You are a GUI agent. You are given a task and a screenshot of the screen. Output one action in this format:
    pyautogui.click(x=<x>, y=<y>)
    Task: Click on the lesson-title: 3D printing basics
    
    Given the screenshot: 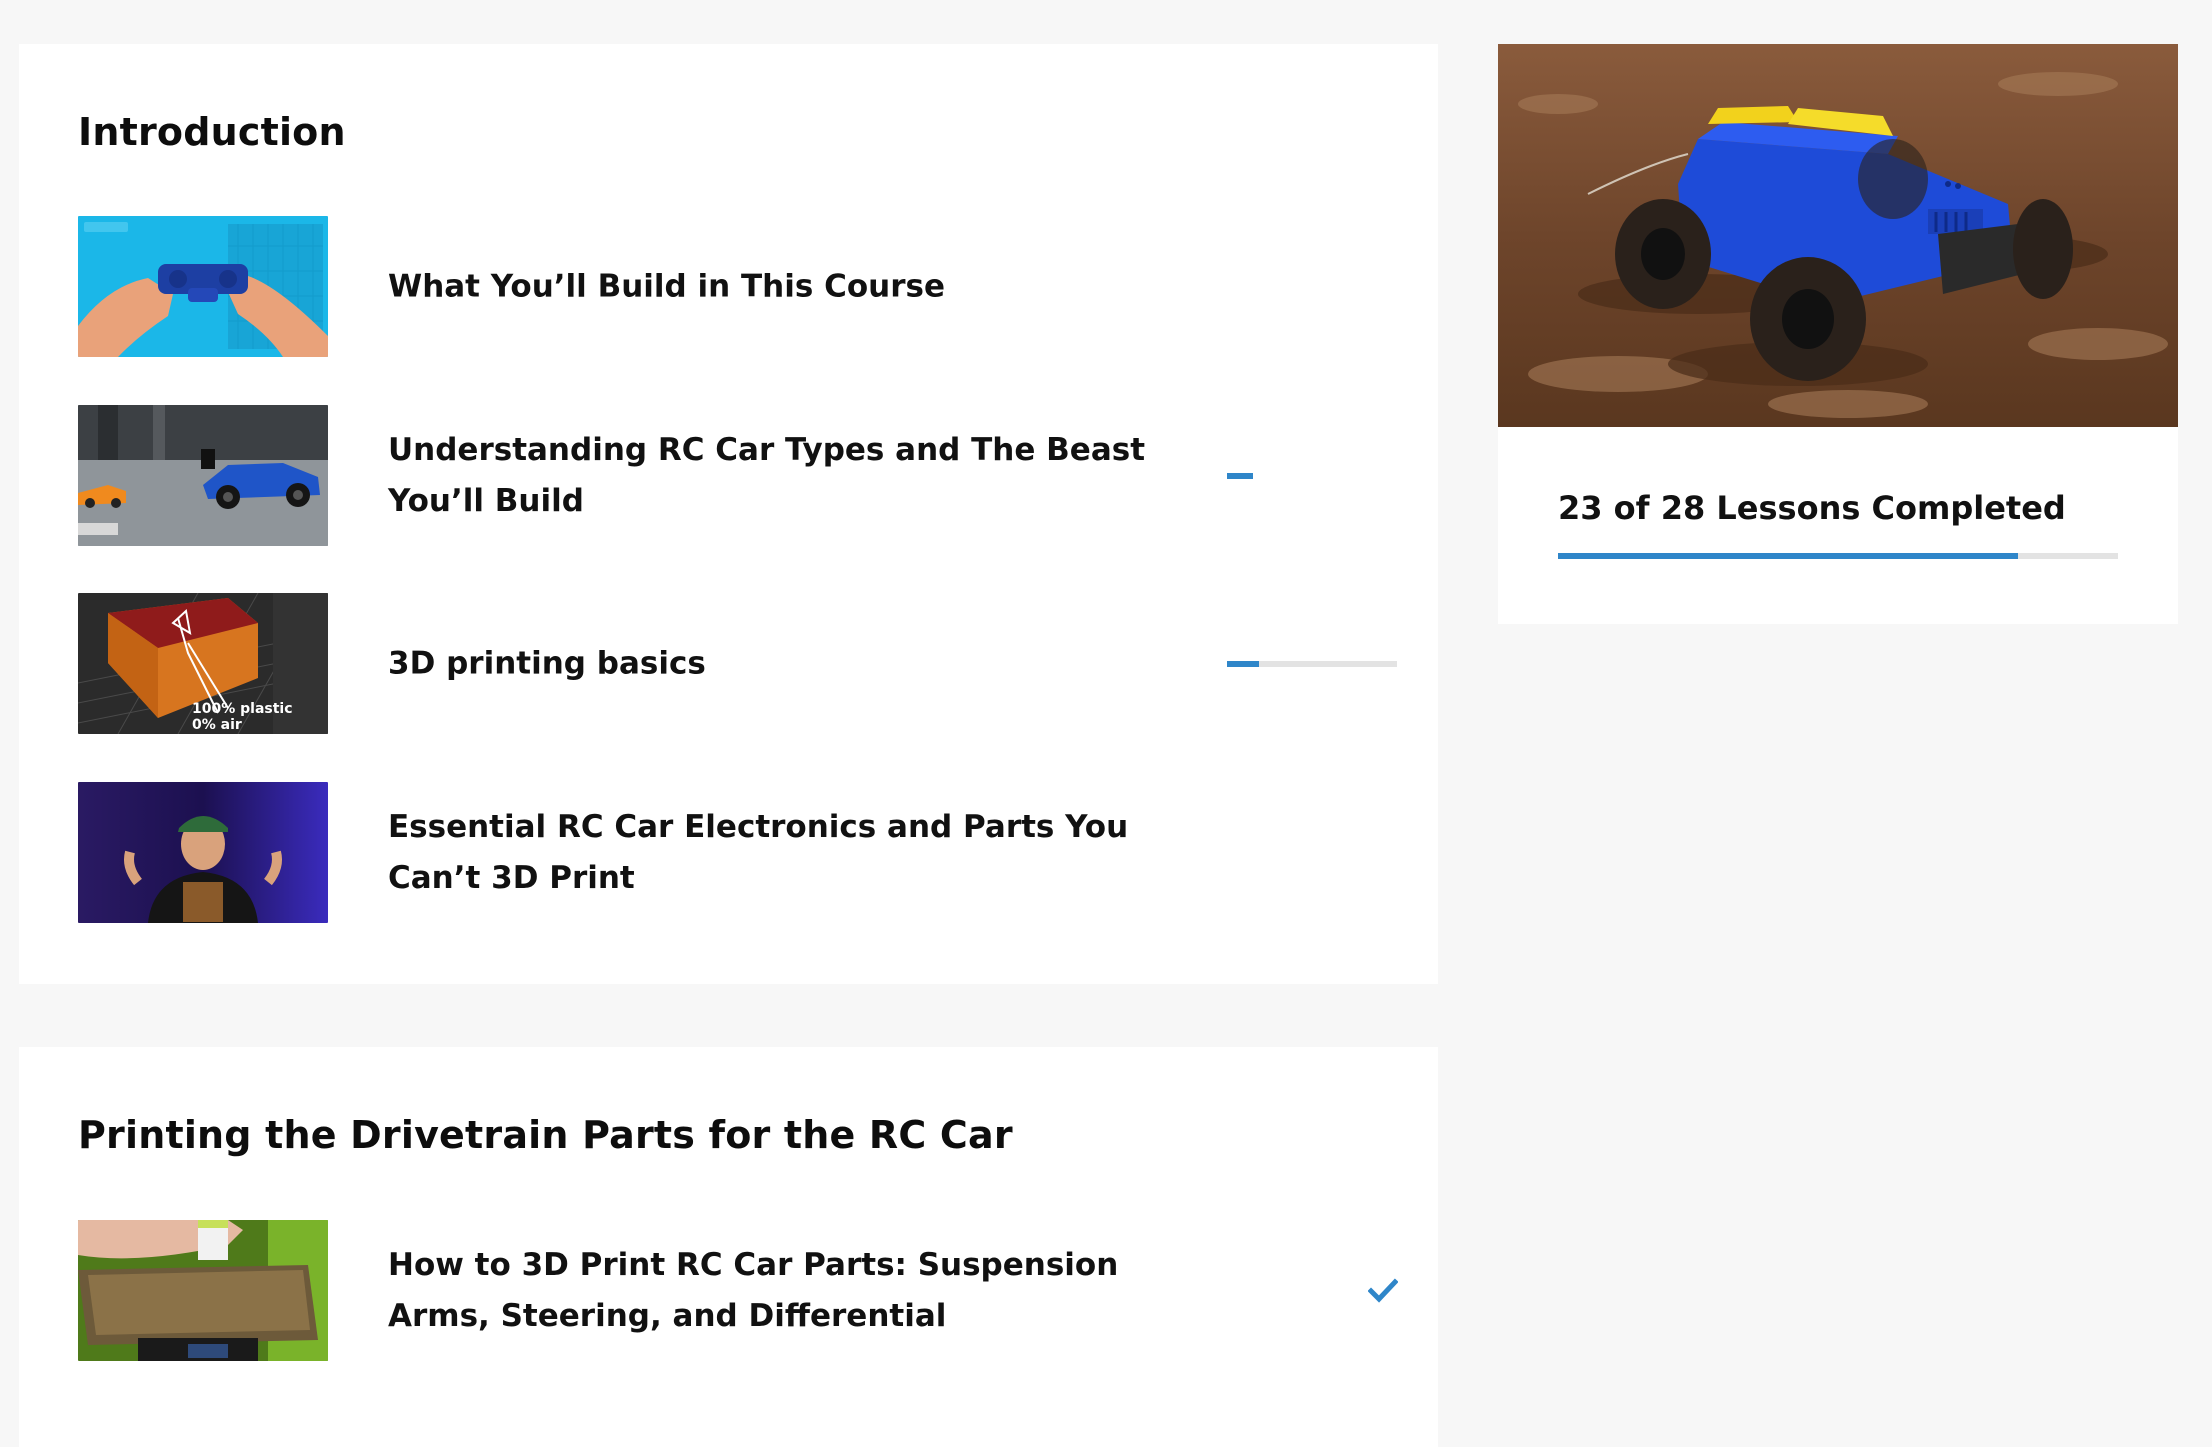 What is the action you would take?
    pyautogui.click(x=783, y=663)
    